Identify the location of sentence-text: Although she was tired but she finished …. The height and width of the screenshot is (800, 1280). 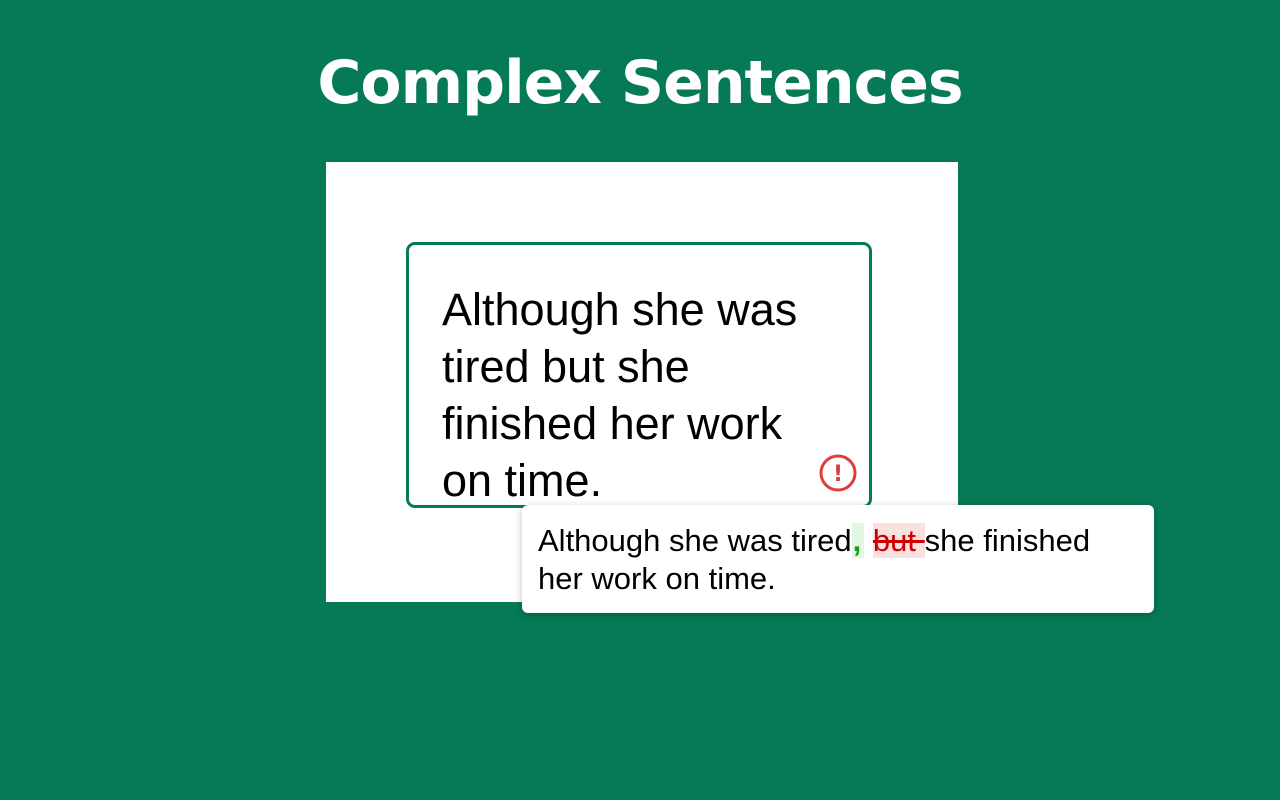
(642, 395).